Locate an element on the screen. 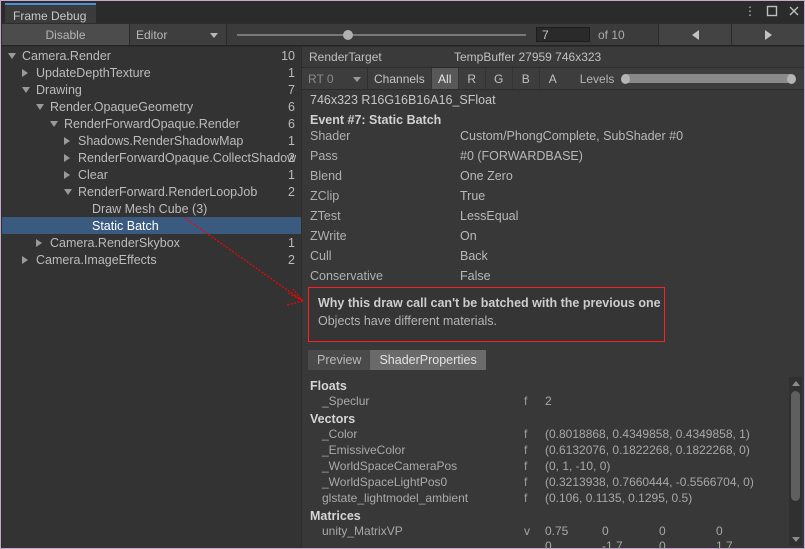  tree-row-count: 2 is located at coordinates (291, 157).